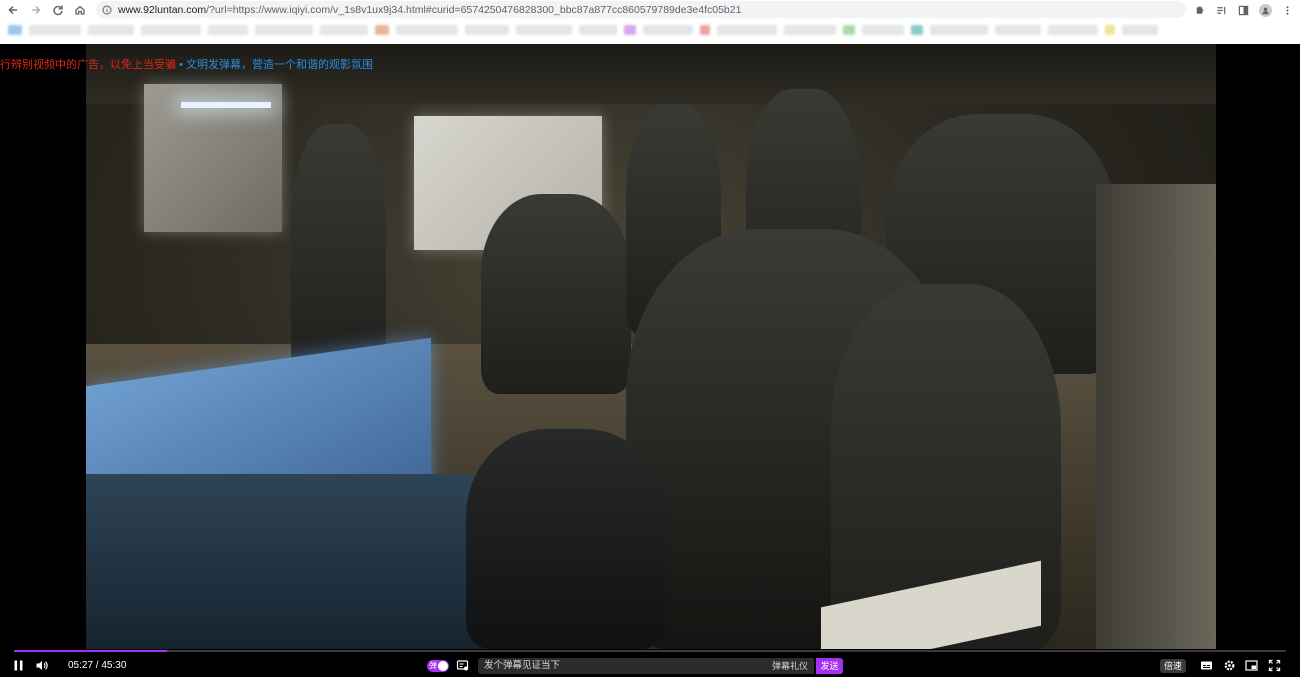  I want to click on profile-icon, so click(1265, 10).